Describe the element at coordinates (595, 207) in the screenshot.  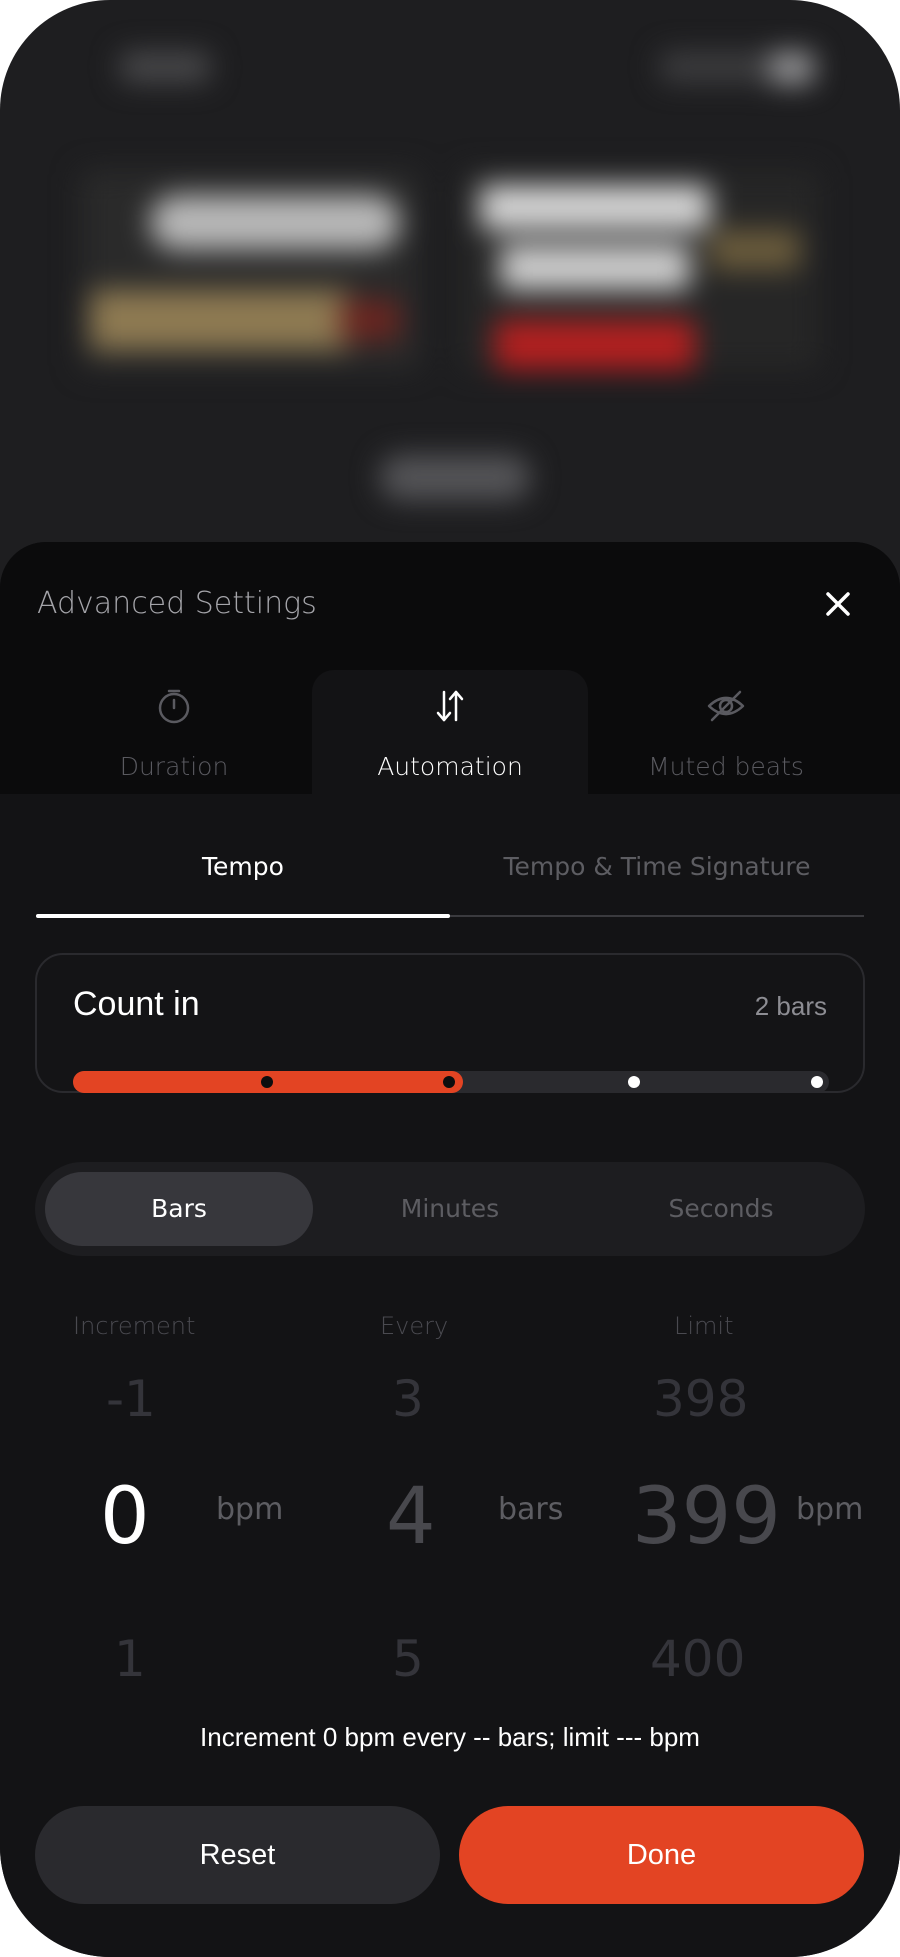
I see `promo-headline-line1` at that location.